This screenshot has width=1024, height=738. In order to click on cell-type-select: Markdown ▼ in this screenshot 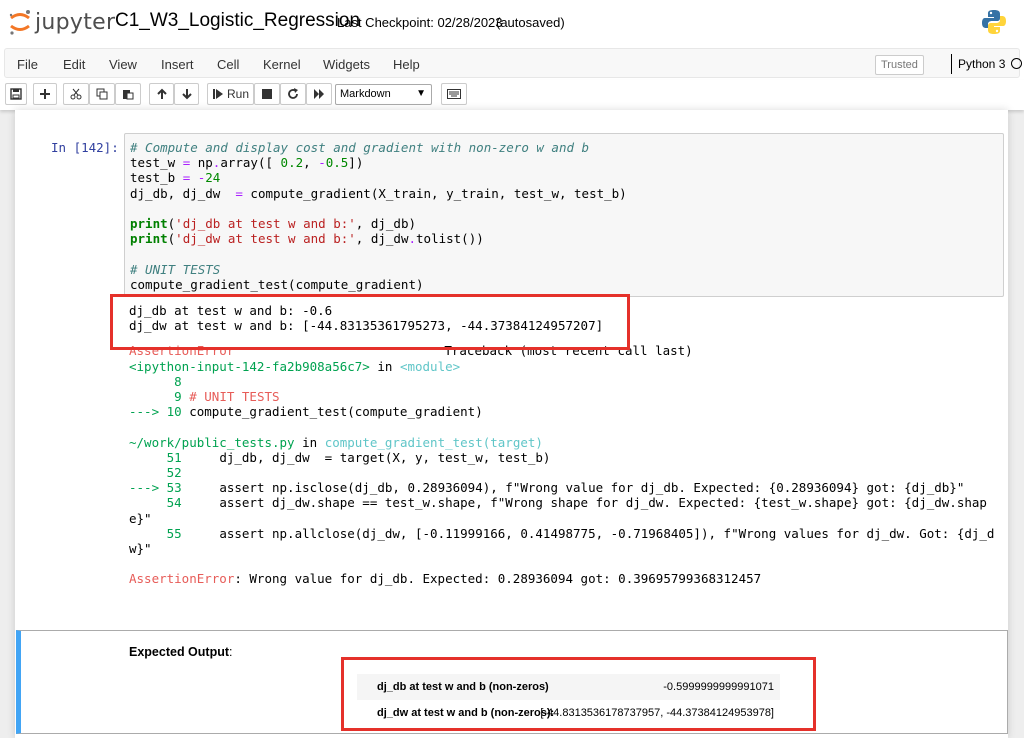, I will do `click(383, 94)`.